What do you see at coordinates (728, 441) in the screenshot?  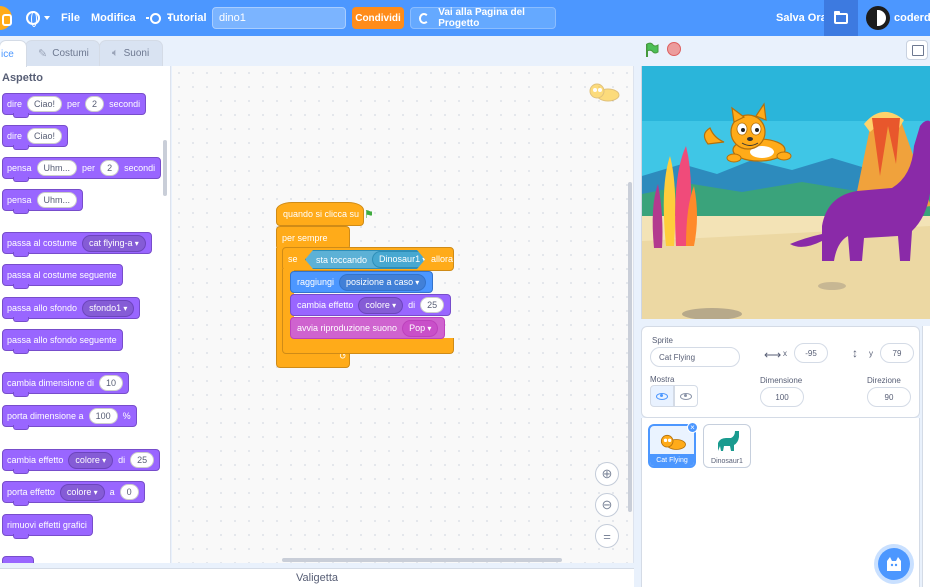 I see `dinosaur-sprite-icon` at bounding box center [728, 441].